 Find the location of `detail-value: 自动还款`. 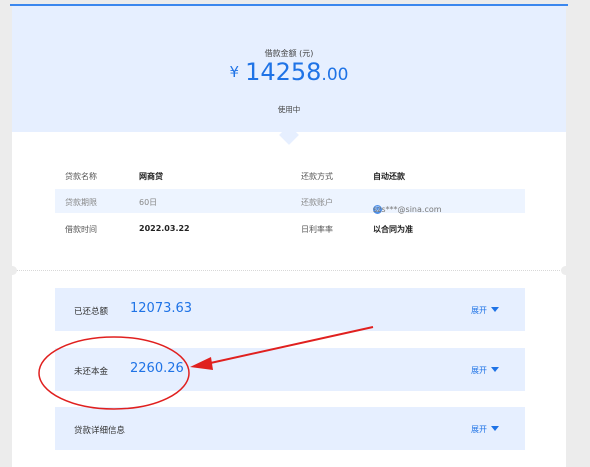

detail-value: 自动还款 is located at coordinates (389, 176).